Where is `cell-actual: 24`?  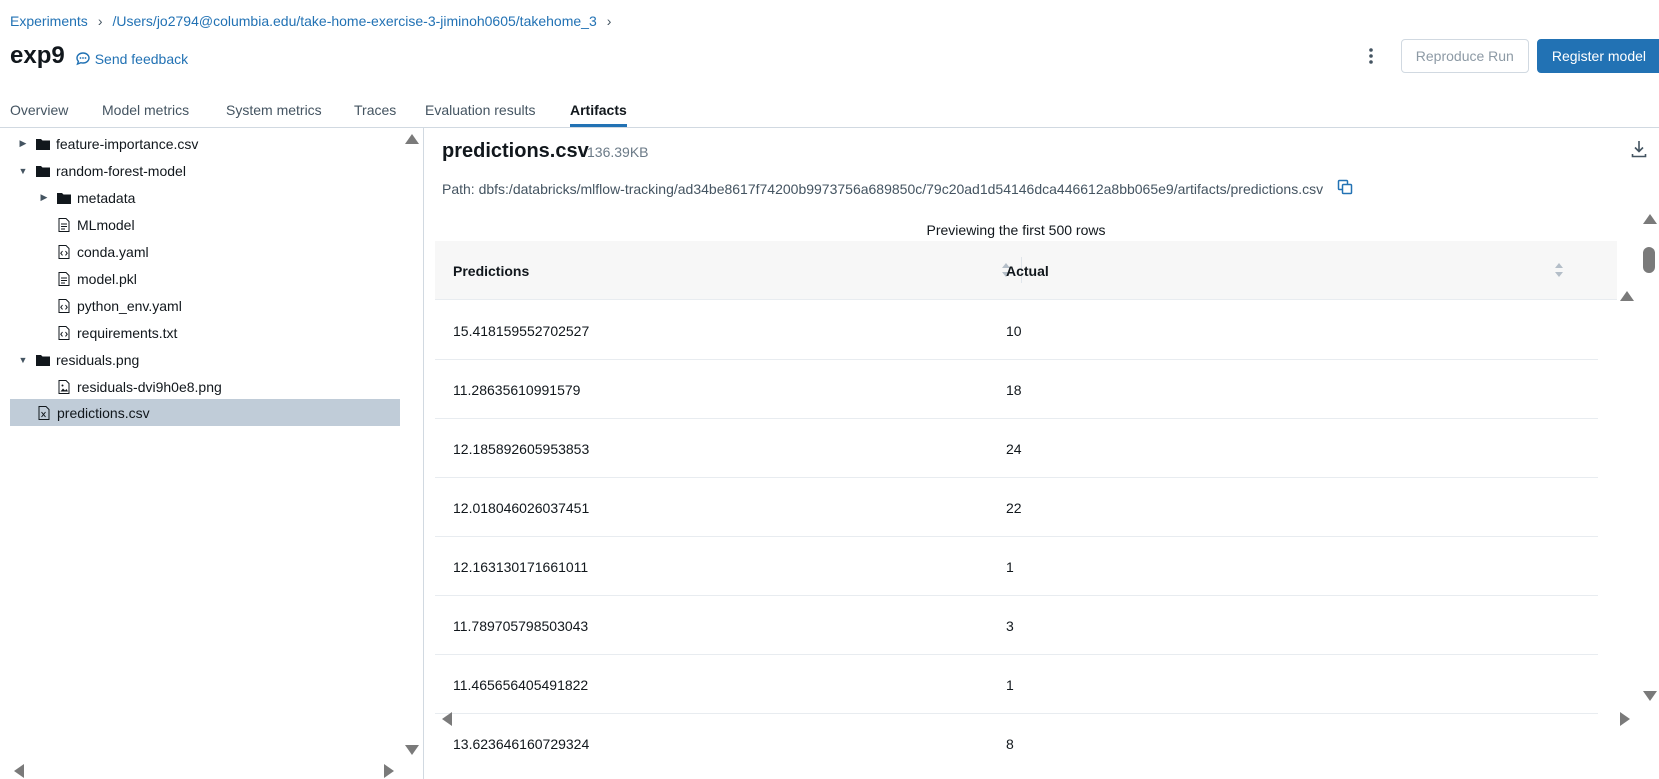 cell-actual: 24 is located at coordinates (1014, 448).